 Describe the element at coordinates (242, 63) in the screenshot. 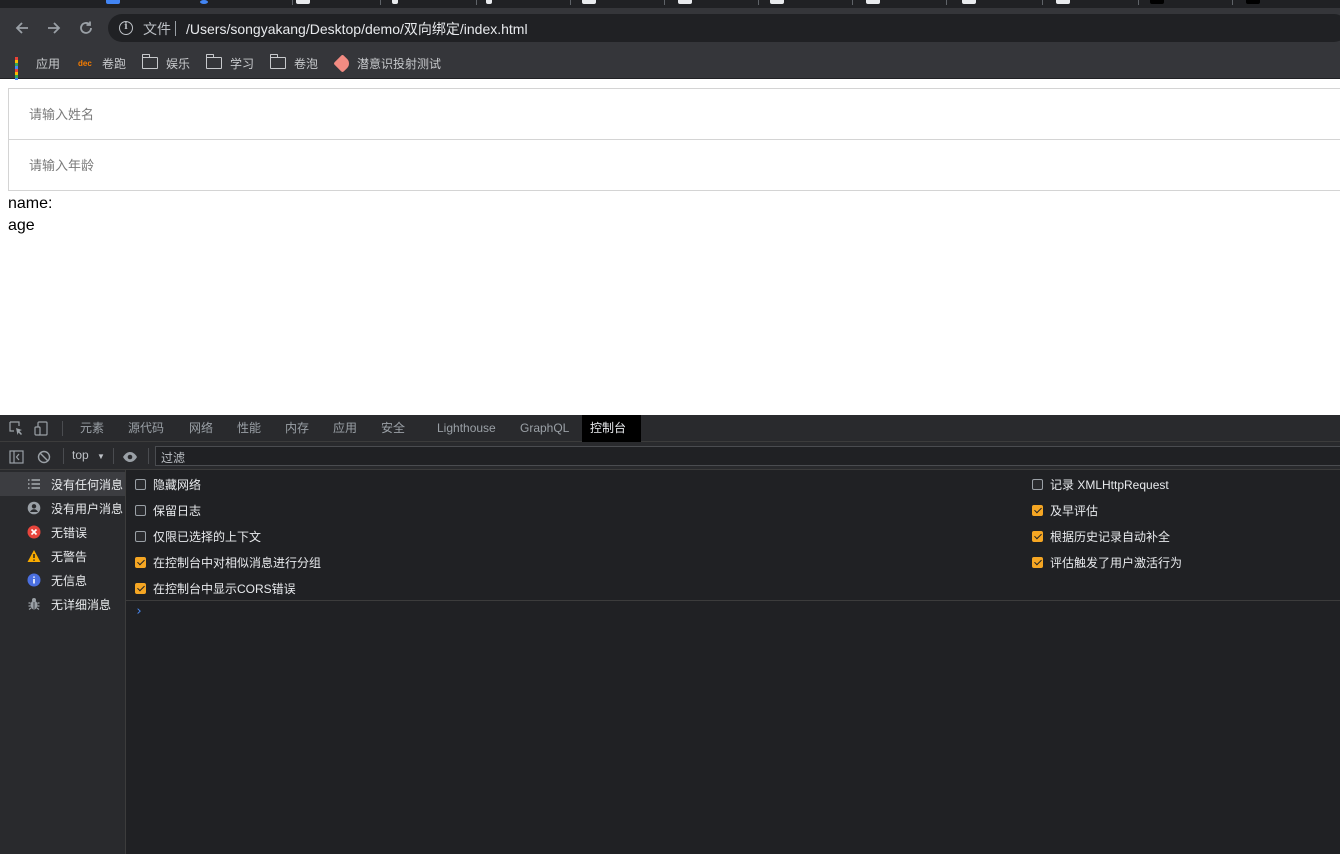

I see `bookmark-label: 学习` at that location.